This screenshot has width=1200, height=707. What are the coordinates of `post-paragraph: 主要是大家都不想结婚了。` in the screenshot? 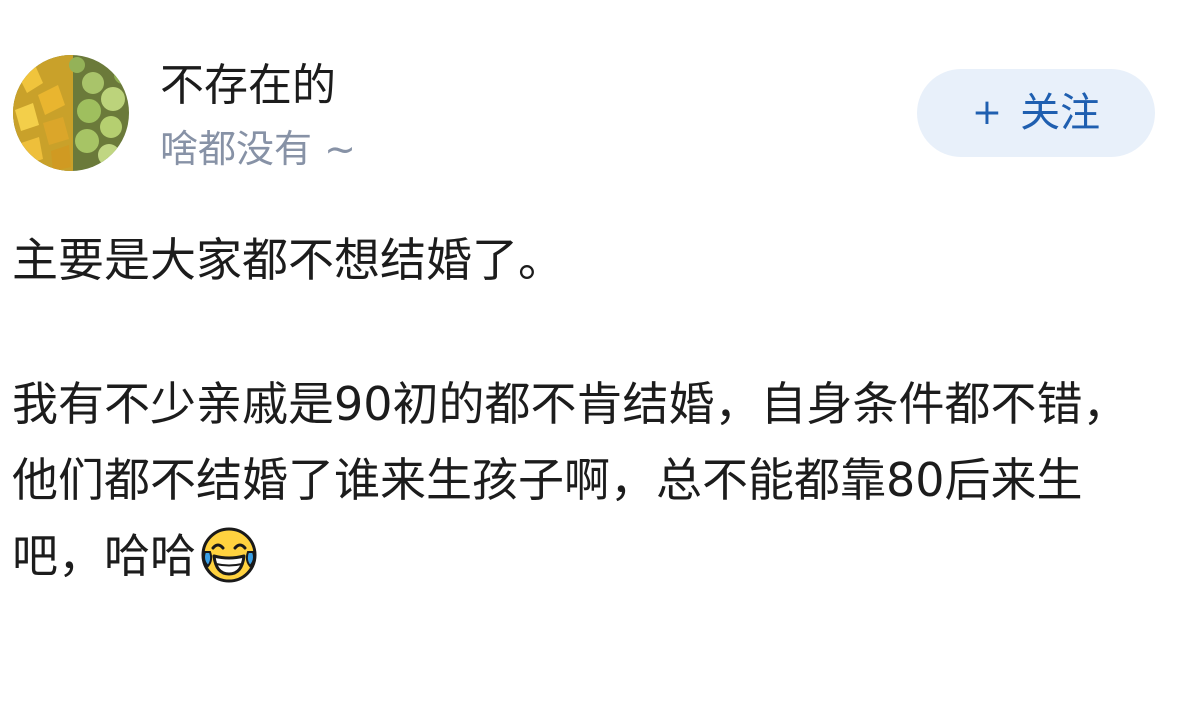 It's located at (288, 260).